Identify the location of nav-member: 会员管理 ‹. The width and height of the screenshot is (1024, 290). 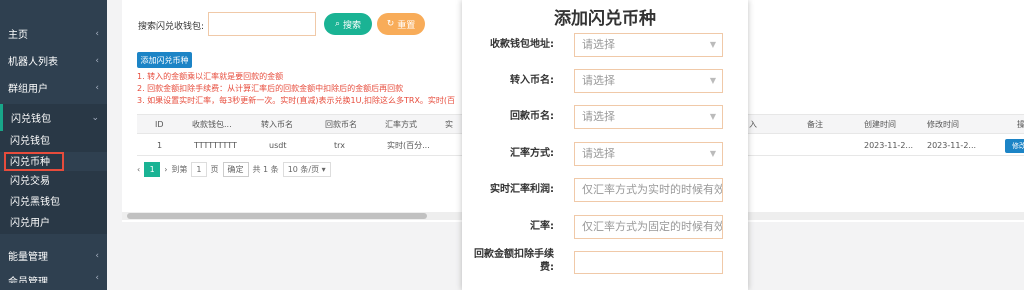
(53, 276).